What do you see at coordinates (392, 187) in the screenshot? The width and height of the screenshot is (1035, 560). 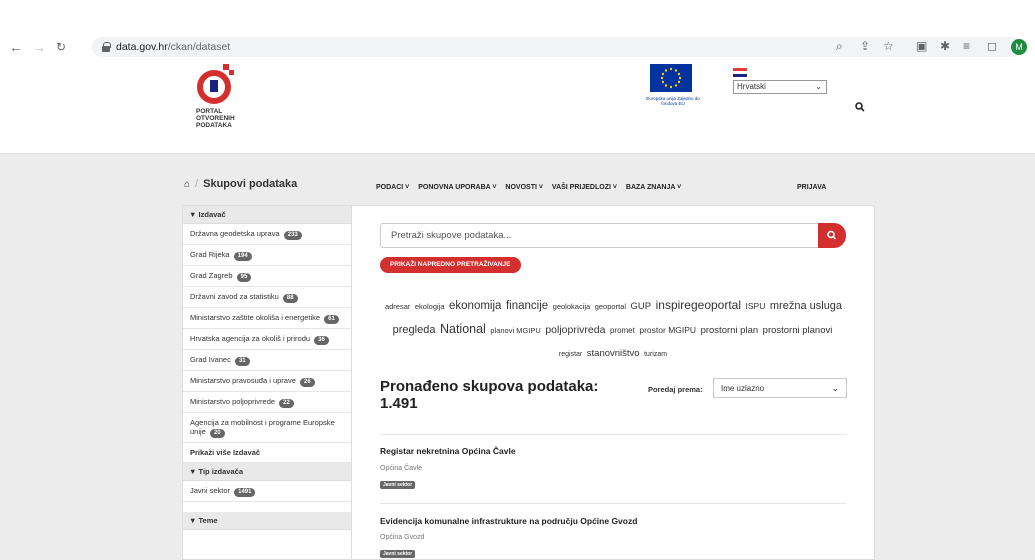 I see `nav-podaci: PODACI ˅` at bounding box center [392, 187].